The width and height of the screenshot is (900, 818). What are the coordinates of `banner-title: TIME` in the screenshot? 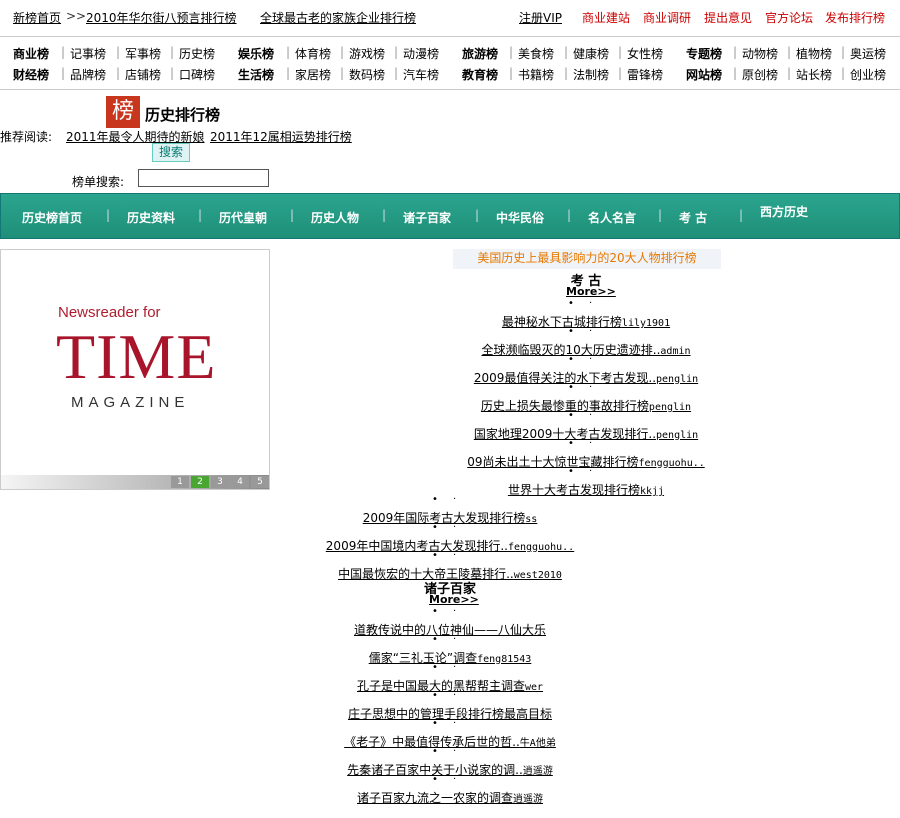 It's located at (136, 356).